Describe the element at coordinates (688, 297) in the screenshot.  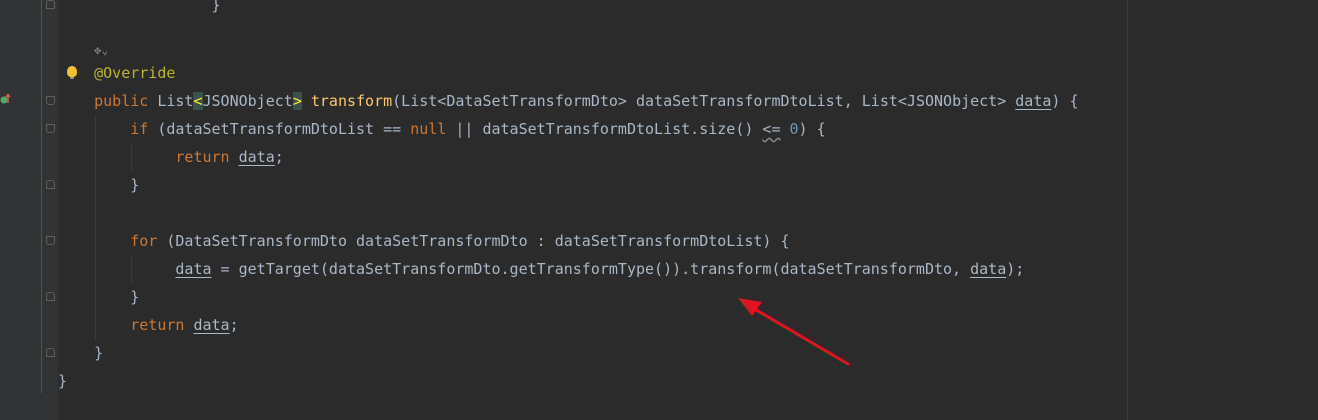
I see `code-line-close-for: }` at that location.